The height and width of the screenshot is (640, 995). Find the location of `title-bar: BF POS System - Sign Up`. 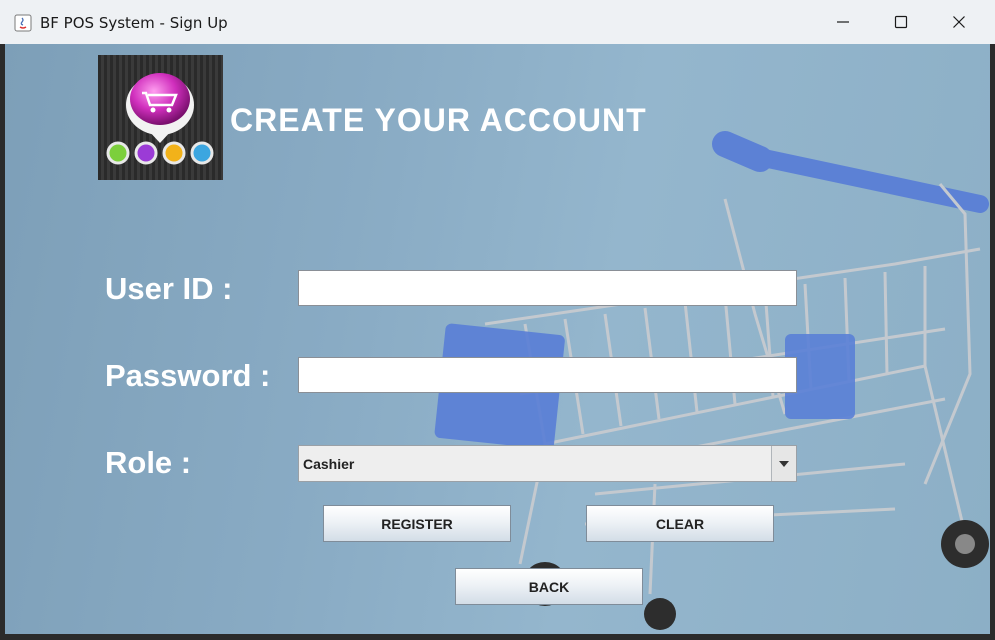

title-bar: BF POS System - Sign Up is located at coordinates (497, 22).